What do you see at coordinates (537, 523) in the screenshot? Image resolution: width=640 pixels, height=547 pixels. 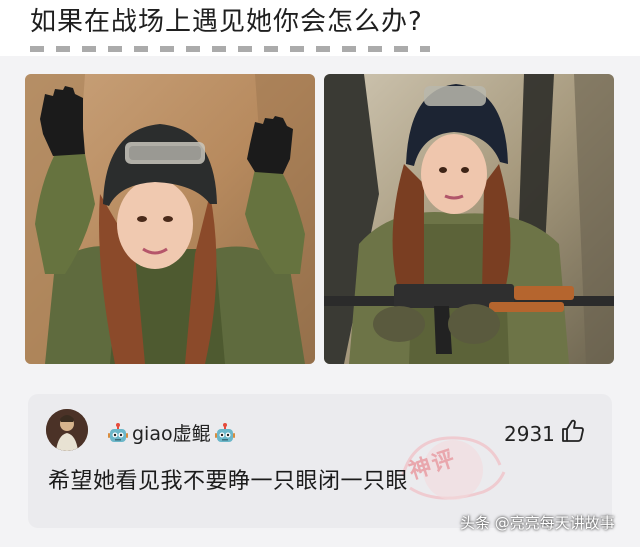 I see `source-watermark: 头条 @亮亮每天讲故事` at bounding box center [537, 523].